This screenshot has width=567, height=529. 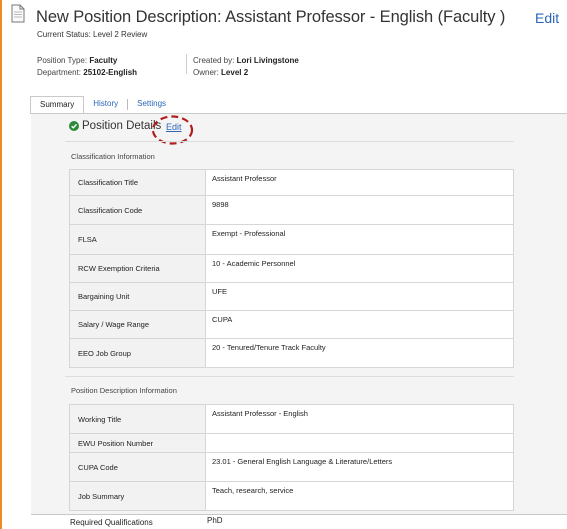 I want to click on cupa-code-label: CUPA Code, so click(x=137, y=467).